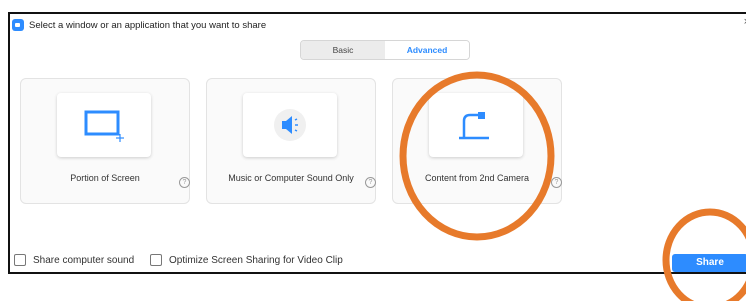 The height and width of the screenshot is (301, 746). I want to click on speaker-icon, so click(290, 125).